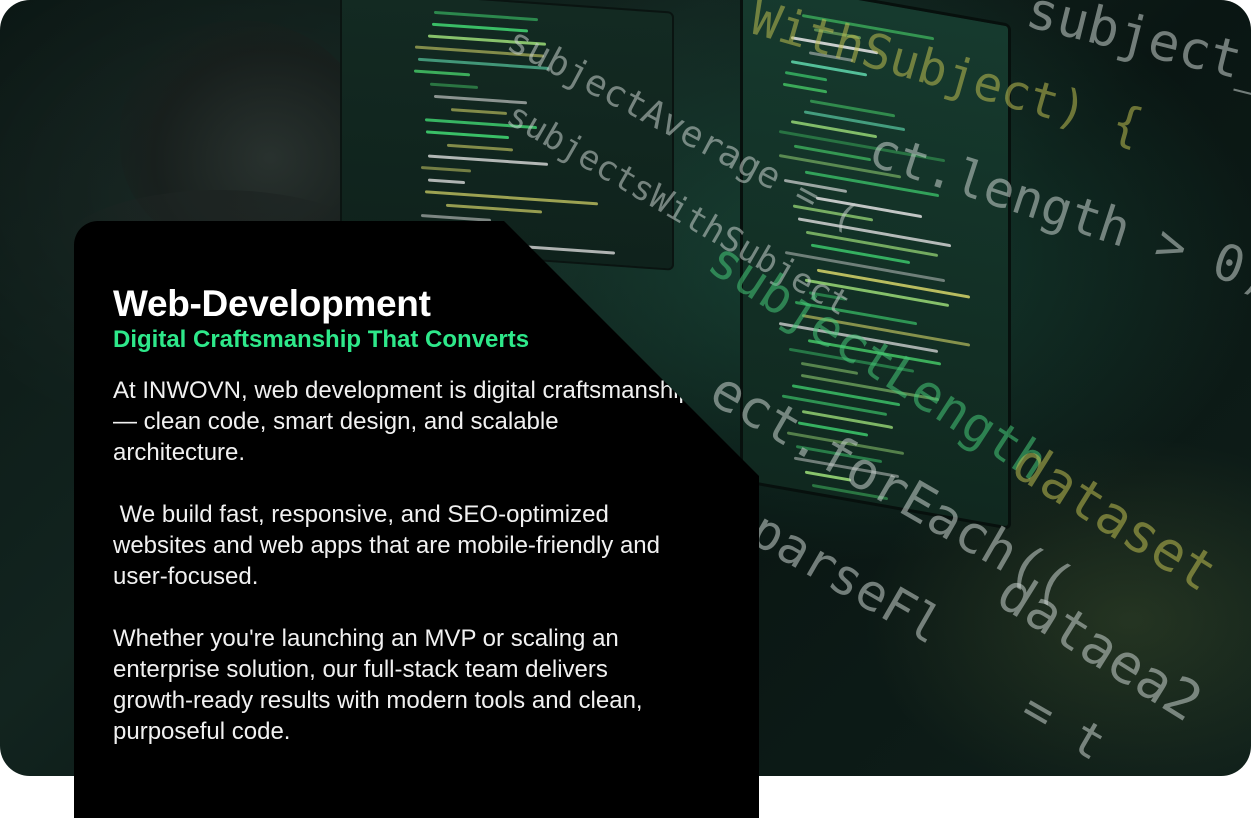  What do you see at coordinates (847, 578) in the screenshot?
I see `code-fragment: parseFl` at bounding box center [847, 578].